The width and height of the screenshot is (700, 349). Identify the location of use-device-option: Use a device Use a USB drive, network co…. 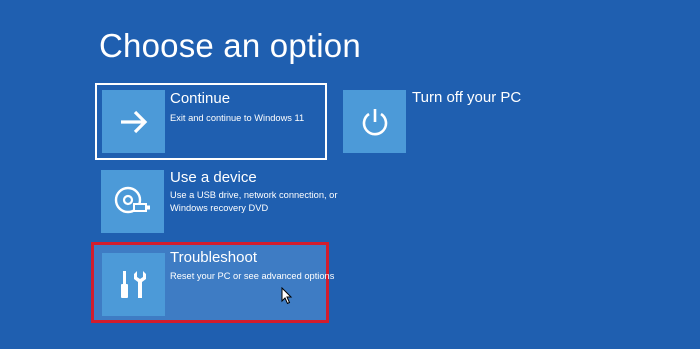
(216, 202).